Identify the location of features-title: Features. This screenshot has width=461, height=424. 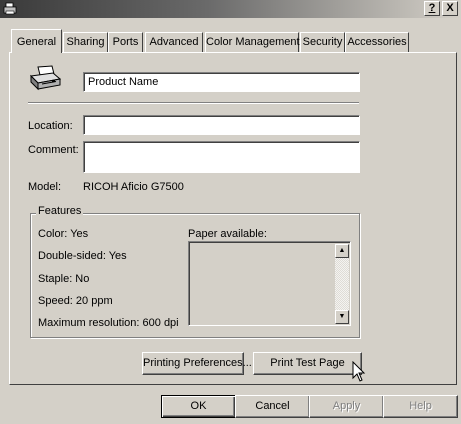
(60, 211).